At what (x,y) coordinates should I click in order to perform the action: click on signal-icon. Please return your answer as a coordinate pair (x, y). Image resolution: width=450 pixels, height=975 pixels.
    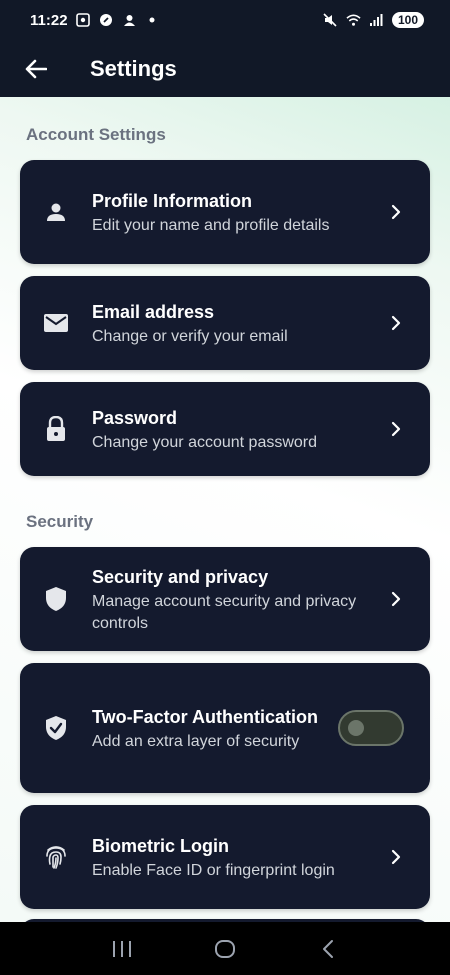
    Looking at the image, I should click on (376, 20).